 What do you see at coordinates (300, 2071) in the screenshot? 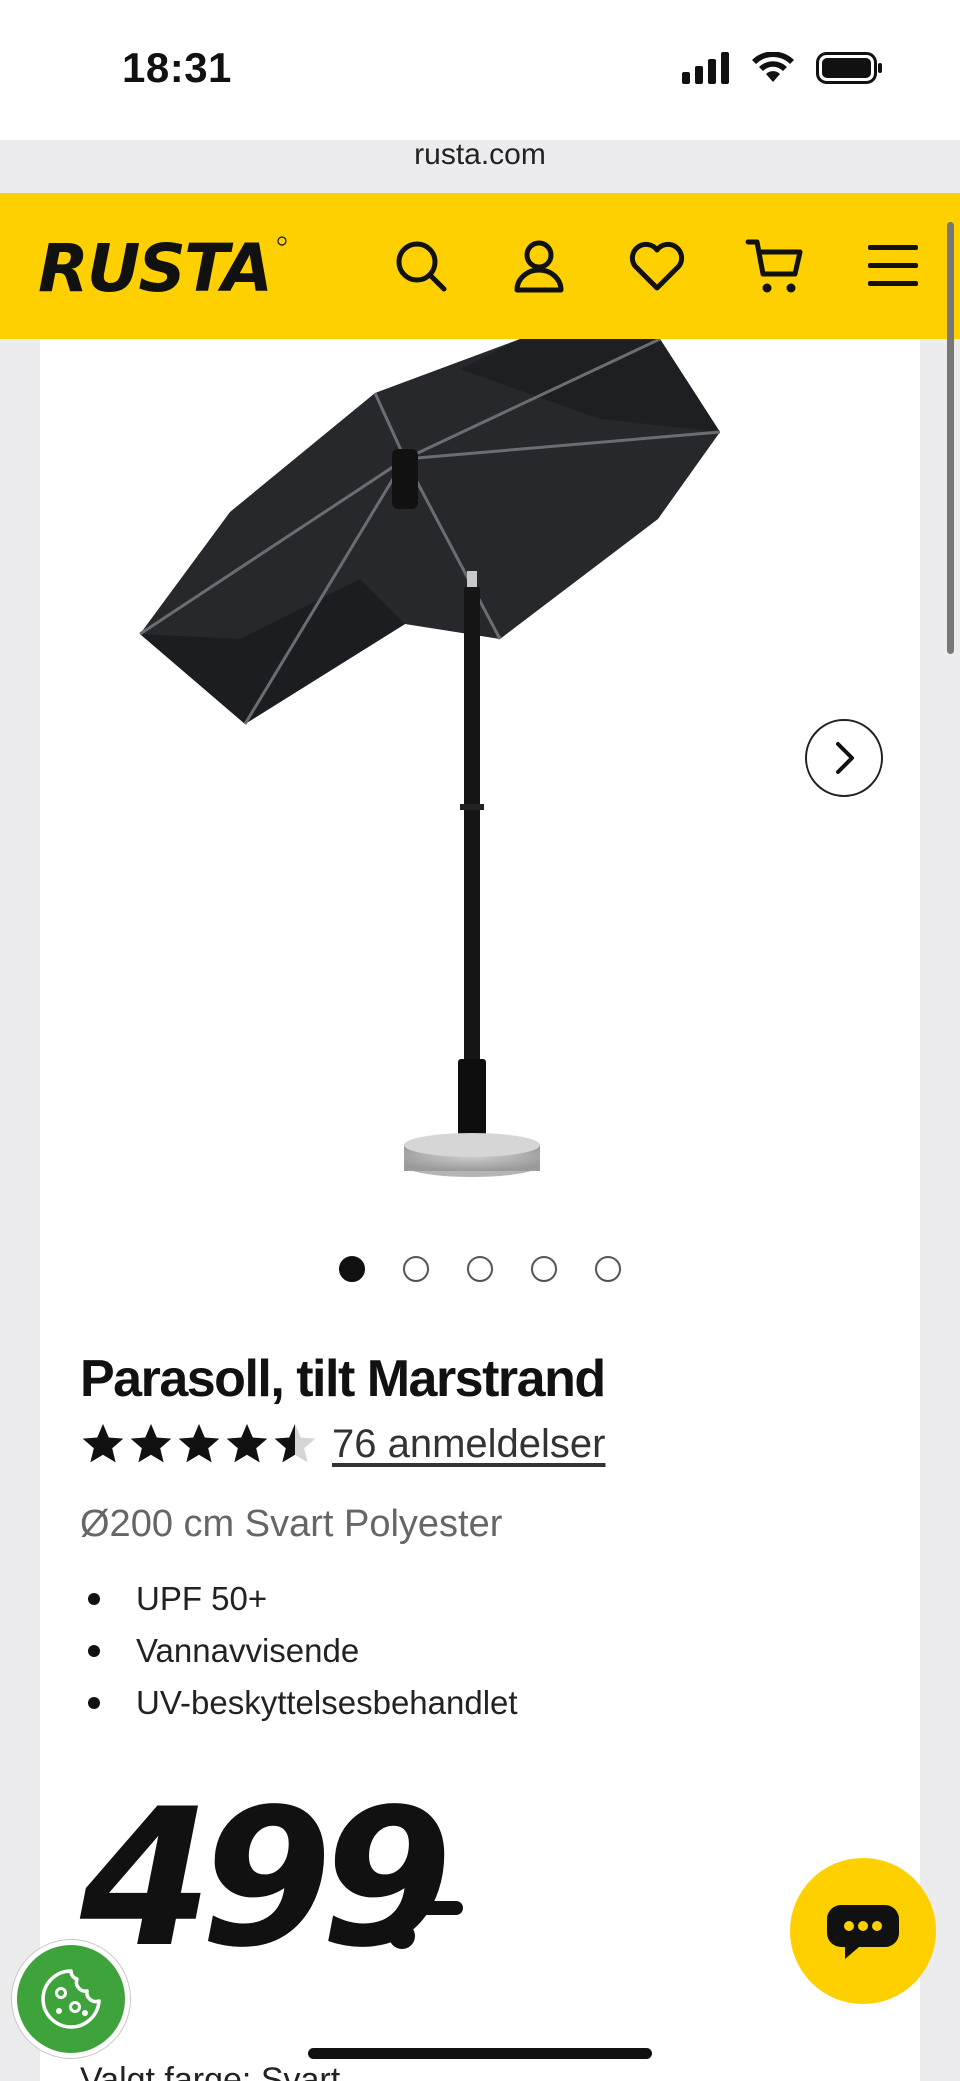
I see `selected-color-value: Svart` at bounding box center [300, 2071].